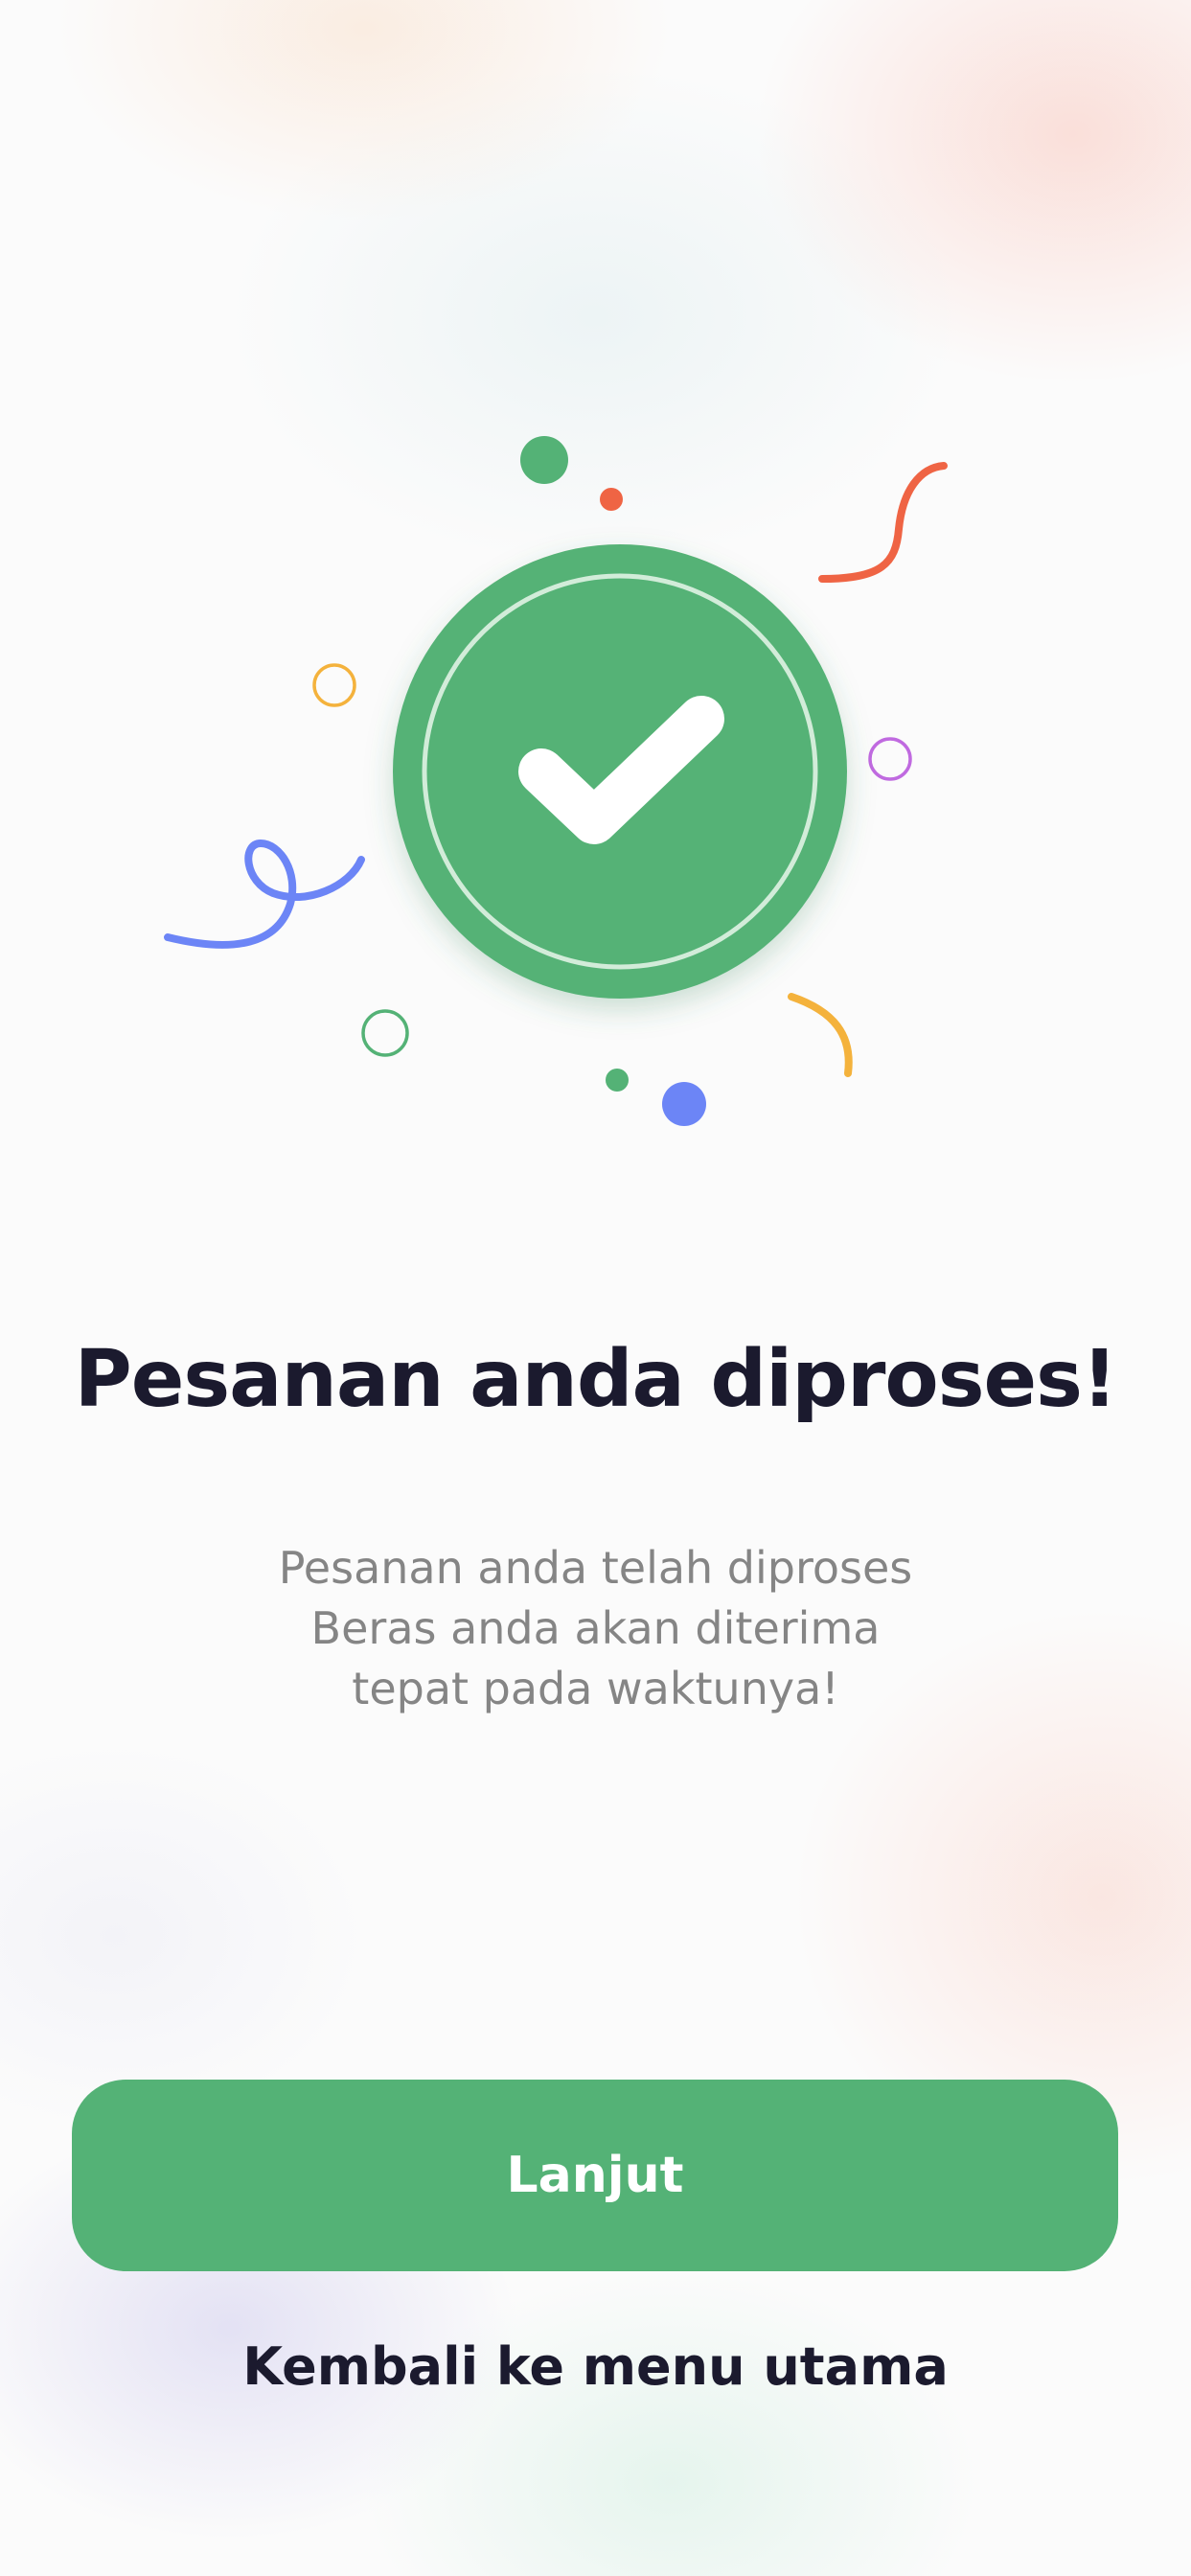 Image resolution: width=1191 pixels, height=2576 pixels. I want to click on continue-button: Lanjut, so click(595, 2175).